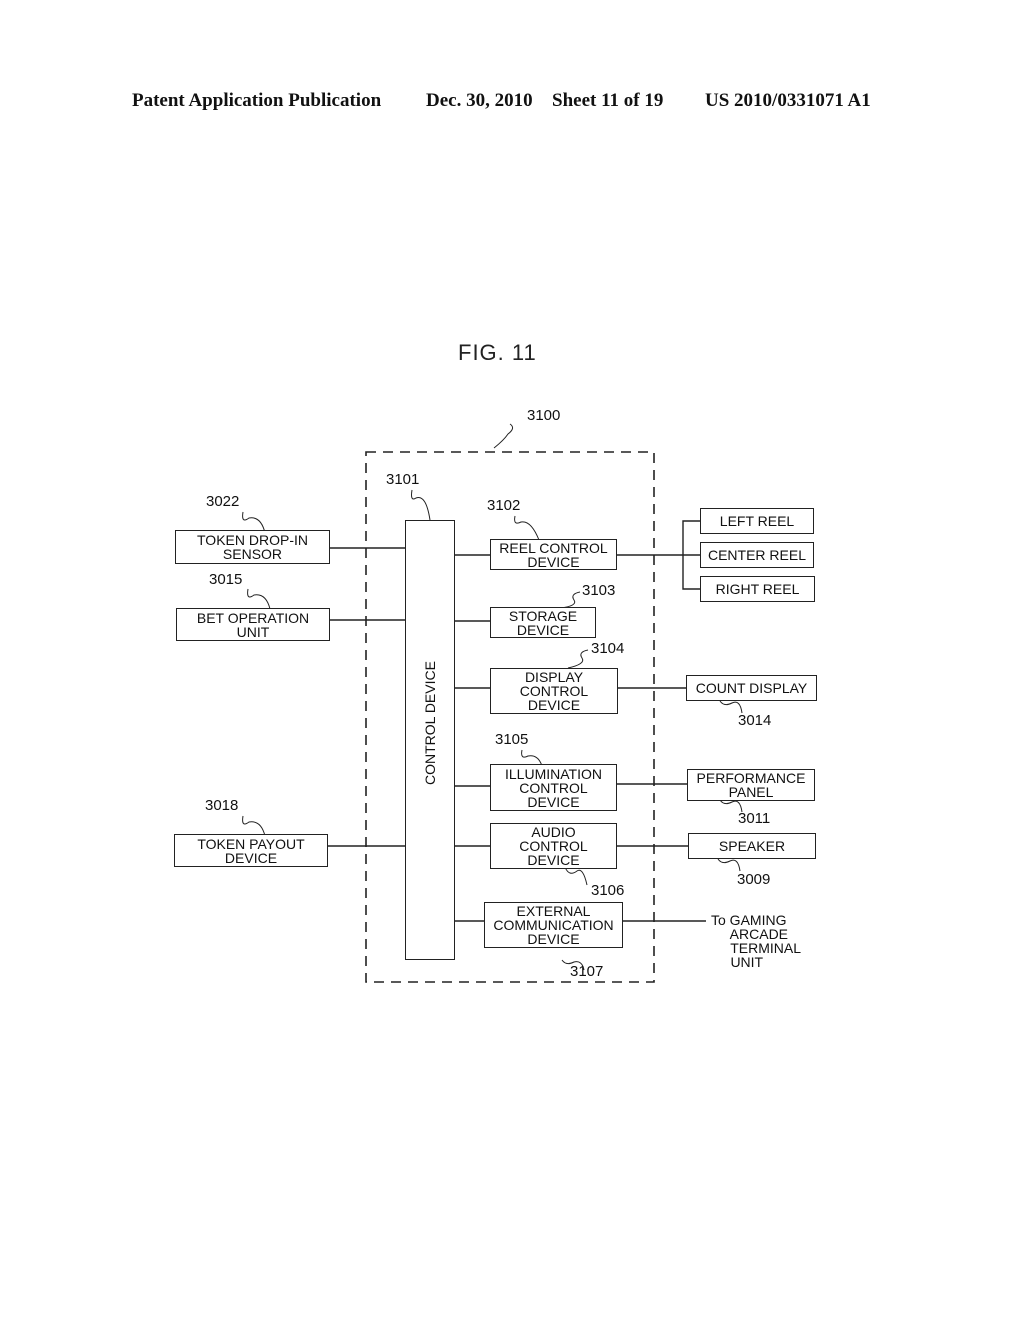  What do you see at coordinates (757, 589) in the screenshot?
I see `right-reel-box: RIGHT REEL` at bounding box center [757, 589].